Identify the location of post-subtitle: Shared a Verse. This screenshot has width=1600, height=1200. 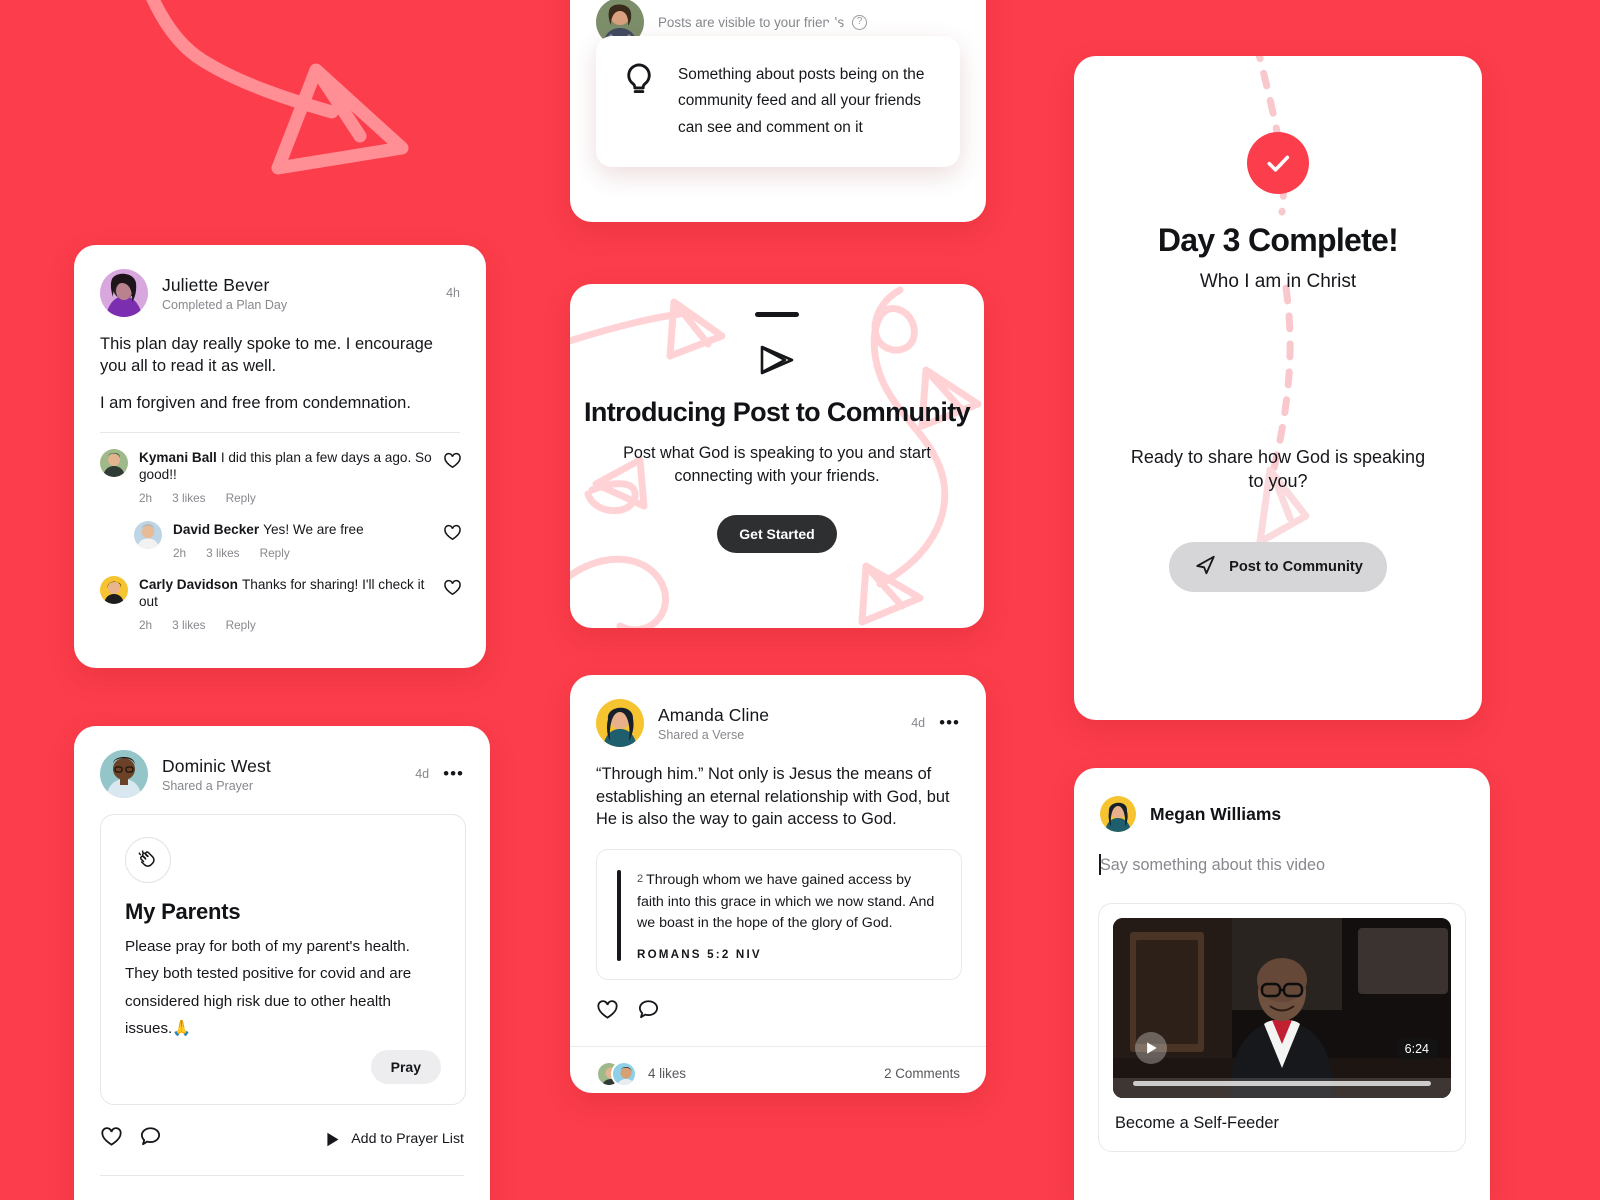
(701, 734).